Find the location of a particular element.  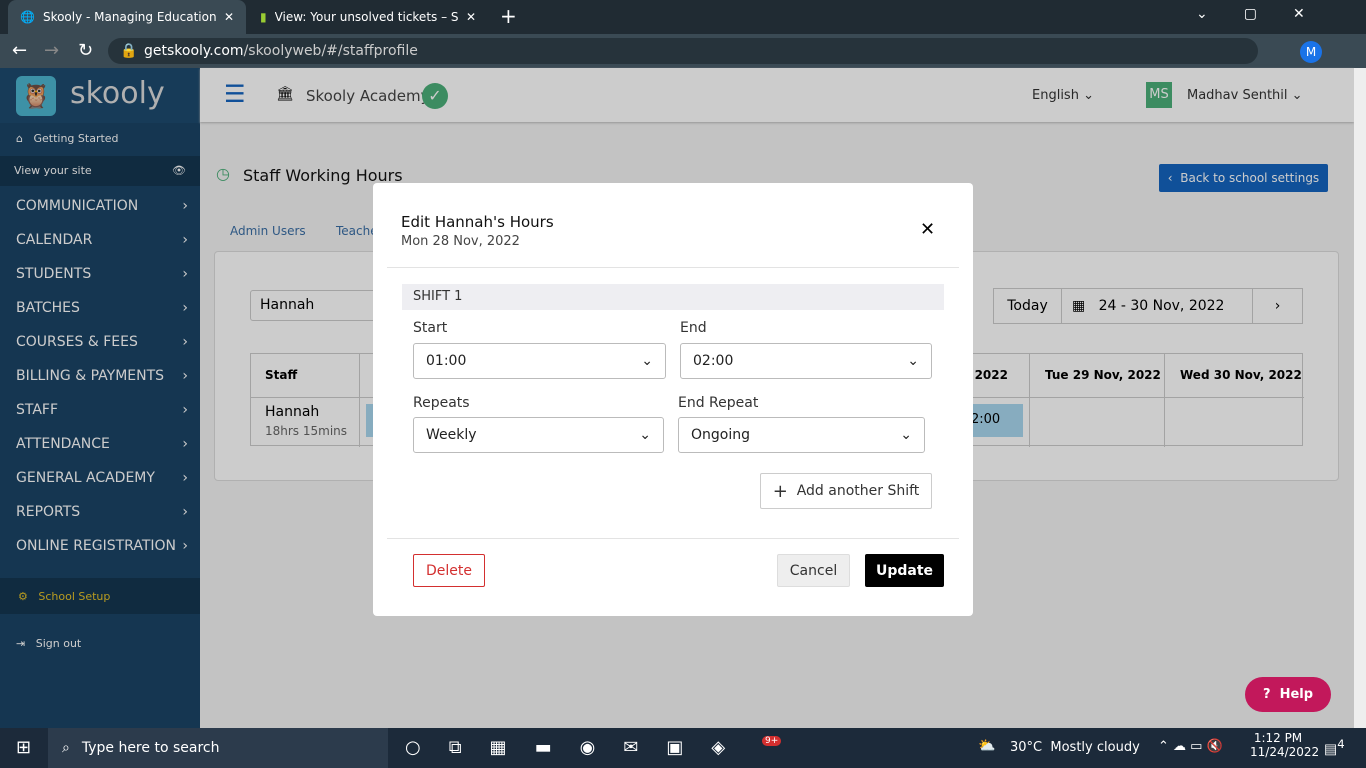

cancel-button: Cancel is located at coordinates (813, 570).